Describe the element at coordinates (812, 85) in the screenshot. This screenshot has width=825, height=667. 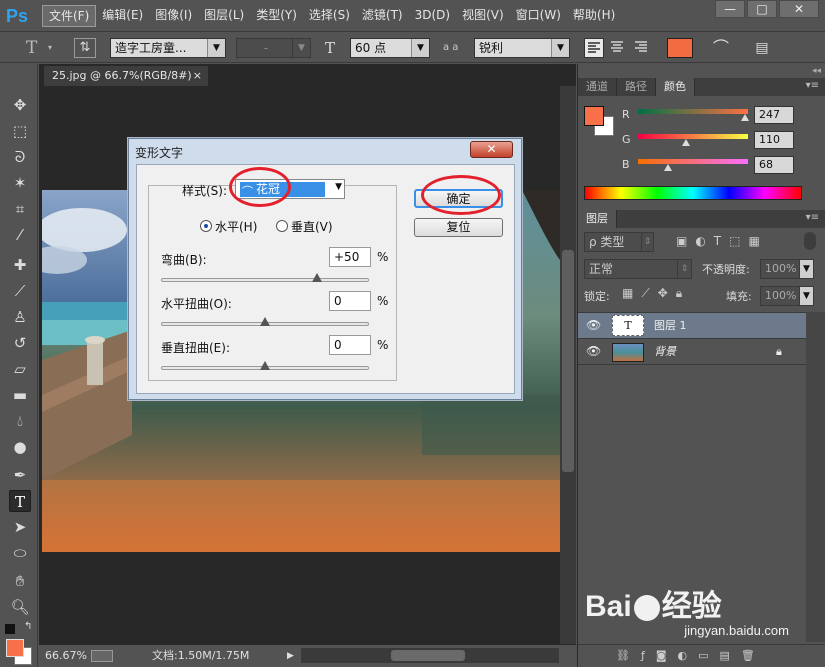
I see `panel-menu-icon: ▾≡` at that location.